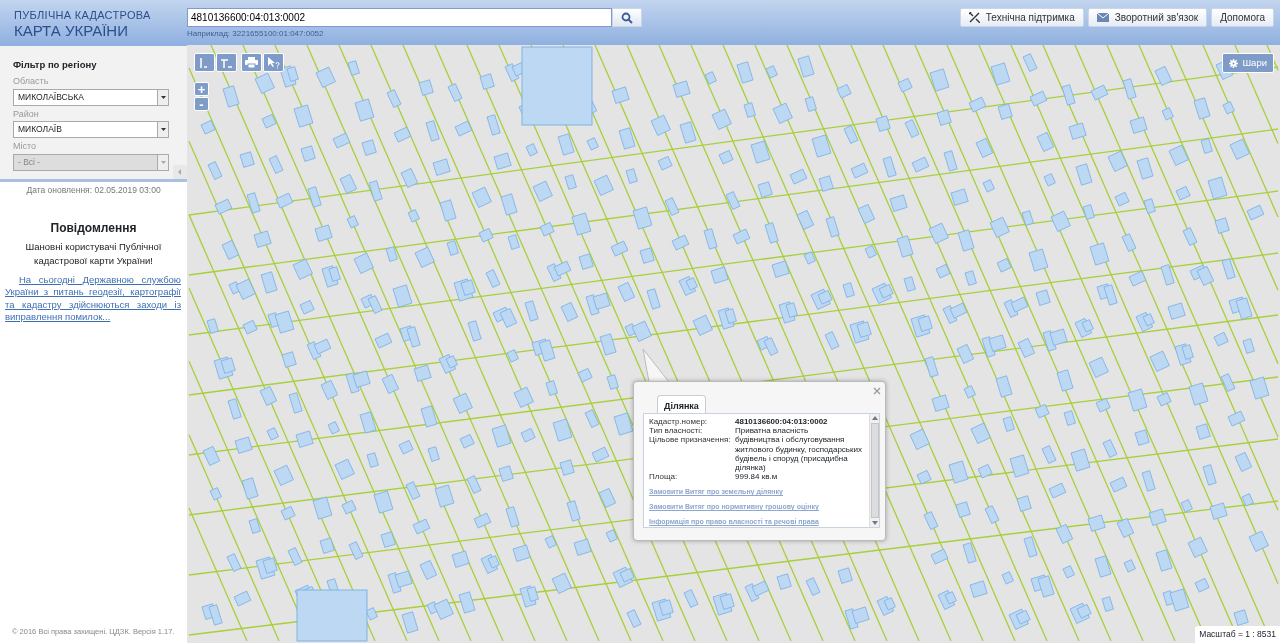 The height and width of the screenshot is (643, 1280). I want to click on field-value: будівництва і обслуговування житлового будинку, господарських будівель і споруд (присадибна ділянка), so click(799, 454).